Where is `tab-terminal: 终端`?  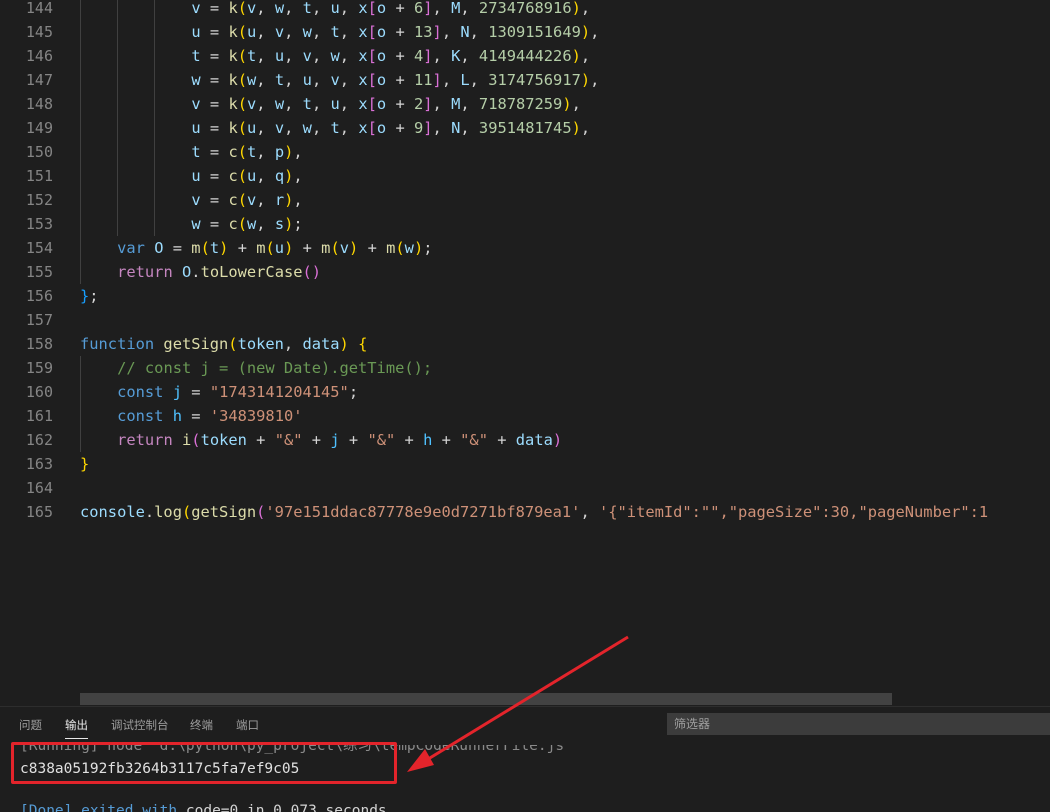 tab-terminal: 终端 is located at coordinates (201, 725).